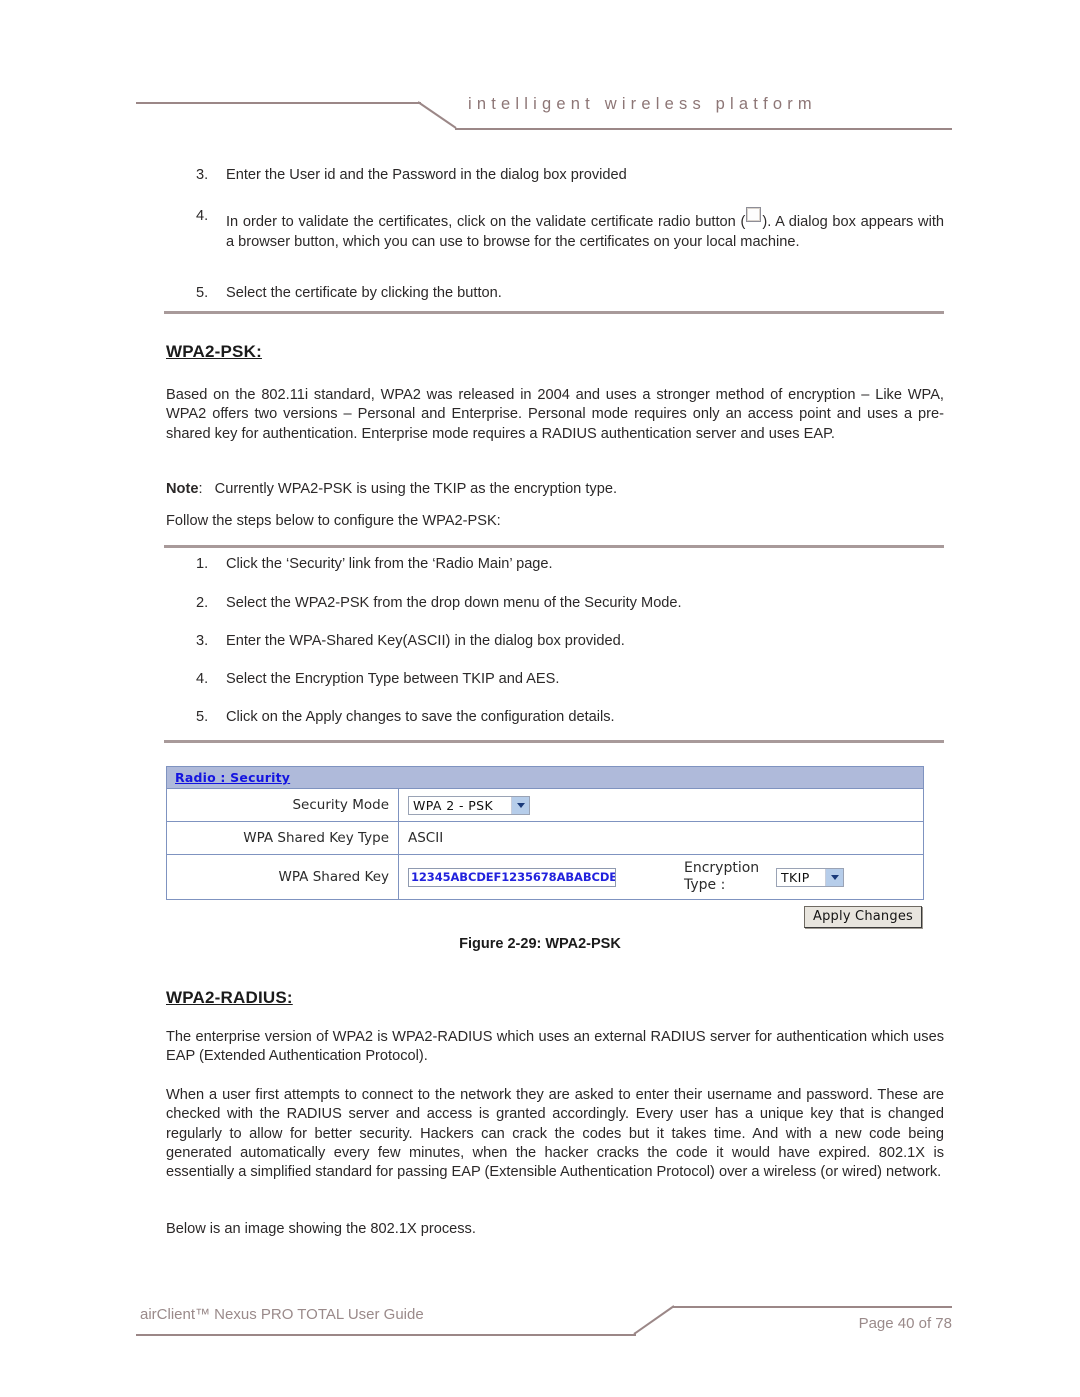  Describe the element at coordinates (232, 777) in the screenshot. I see `radio-security-link: Radio : Security` at that location.